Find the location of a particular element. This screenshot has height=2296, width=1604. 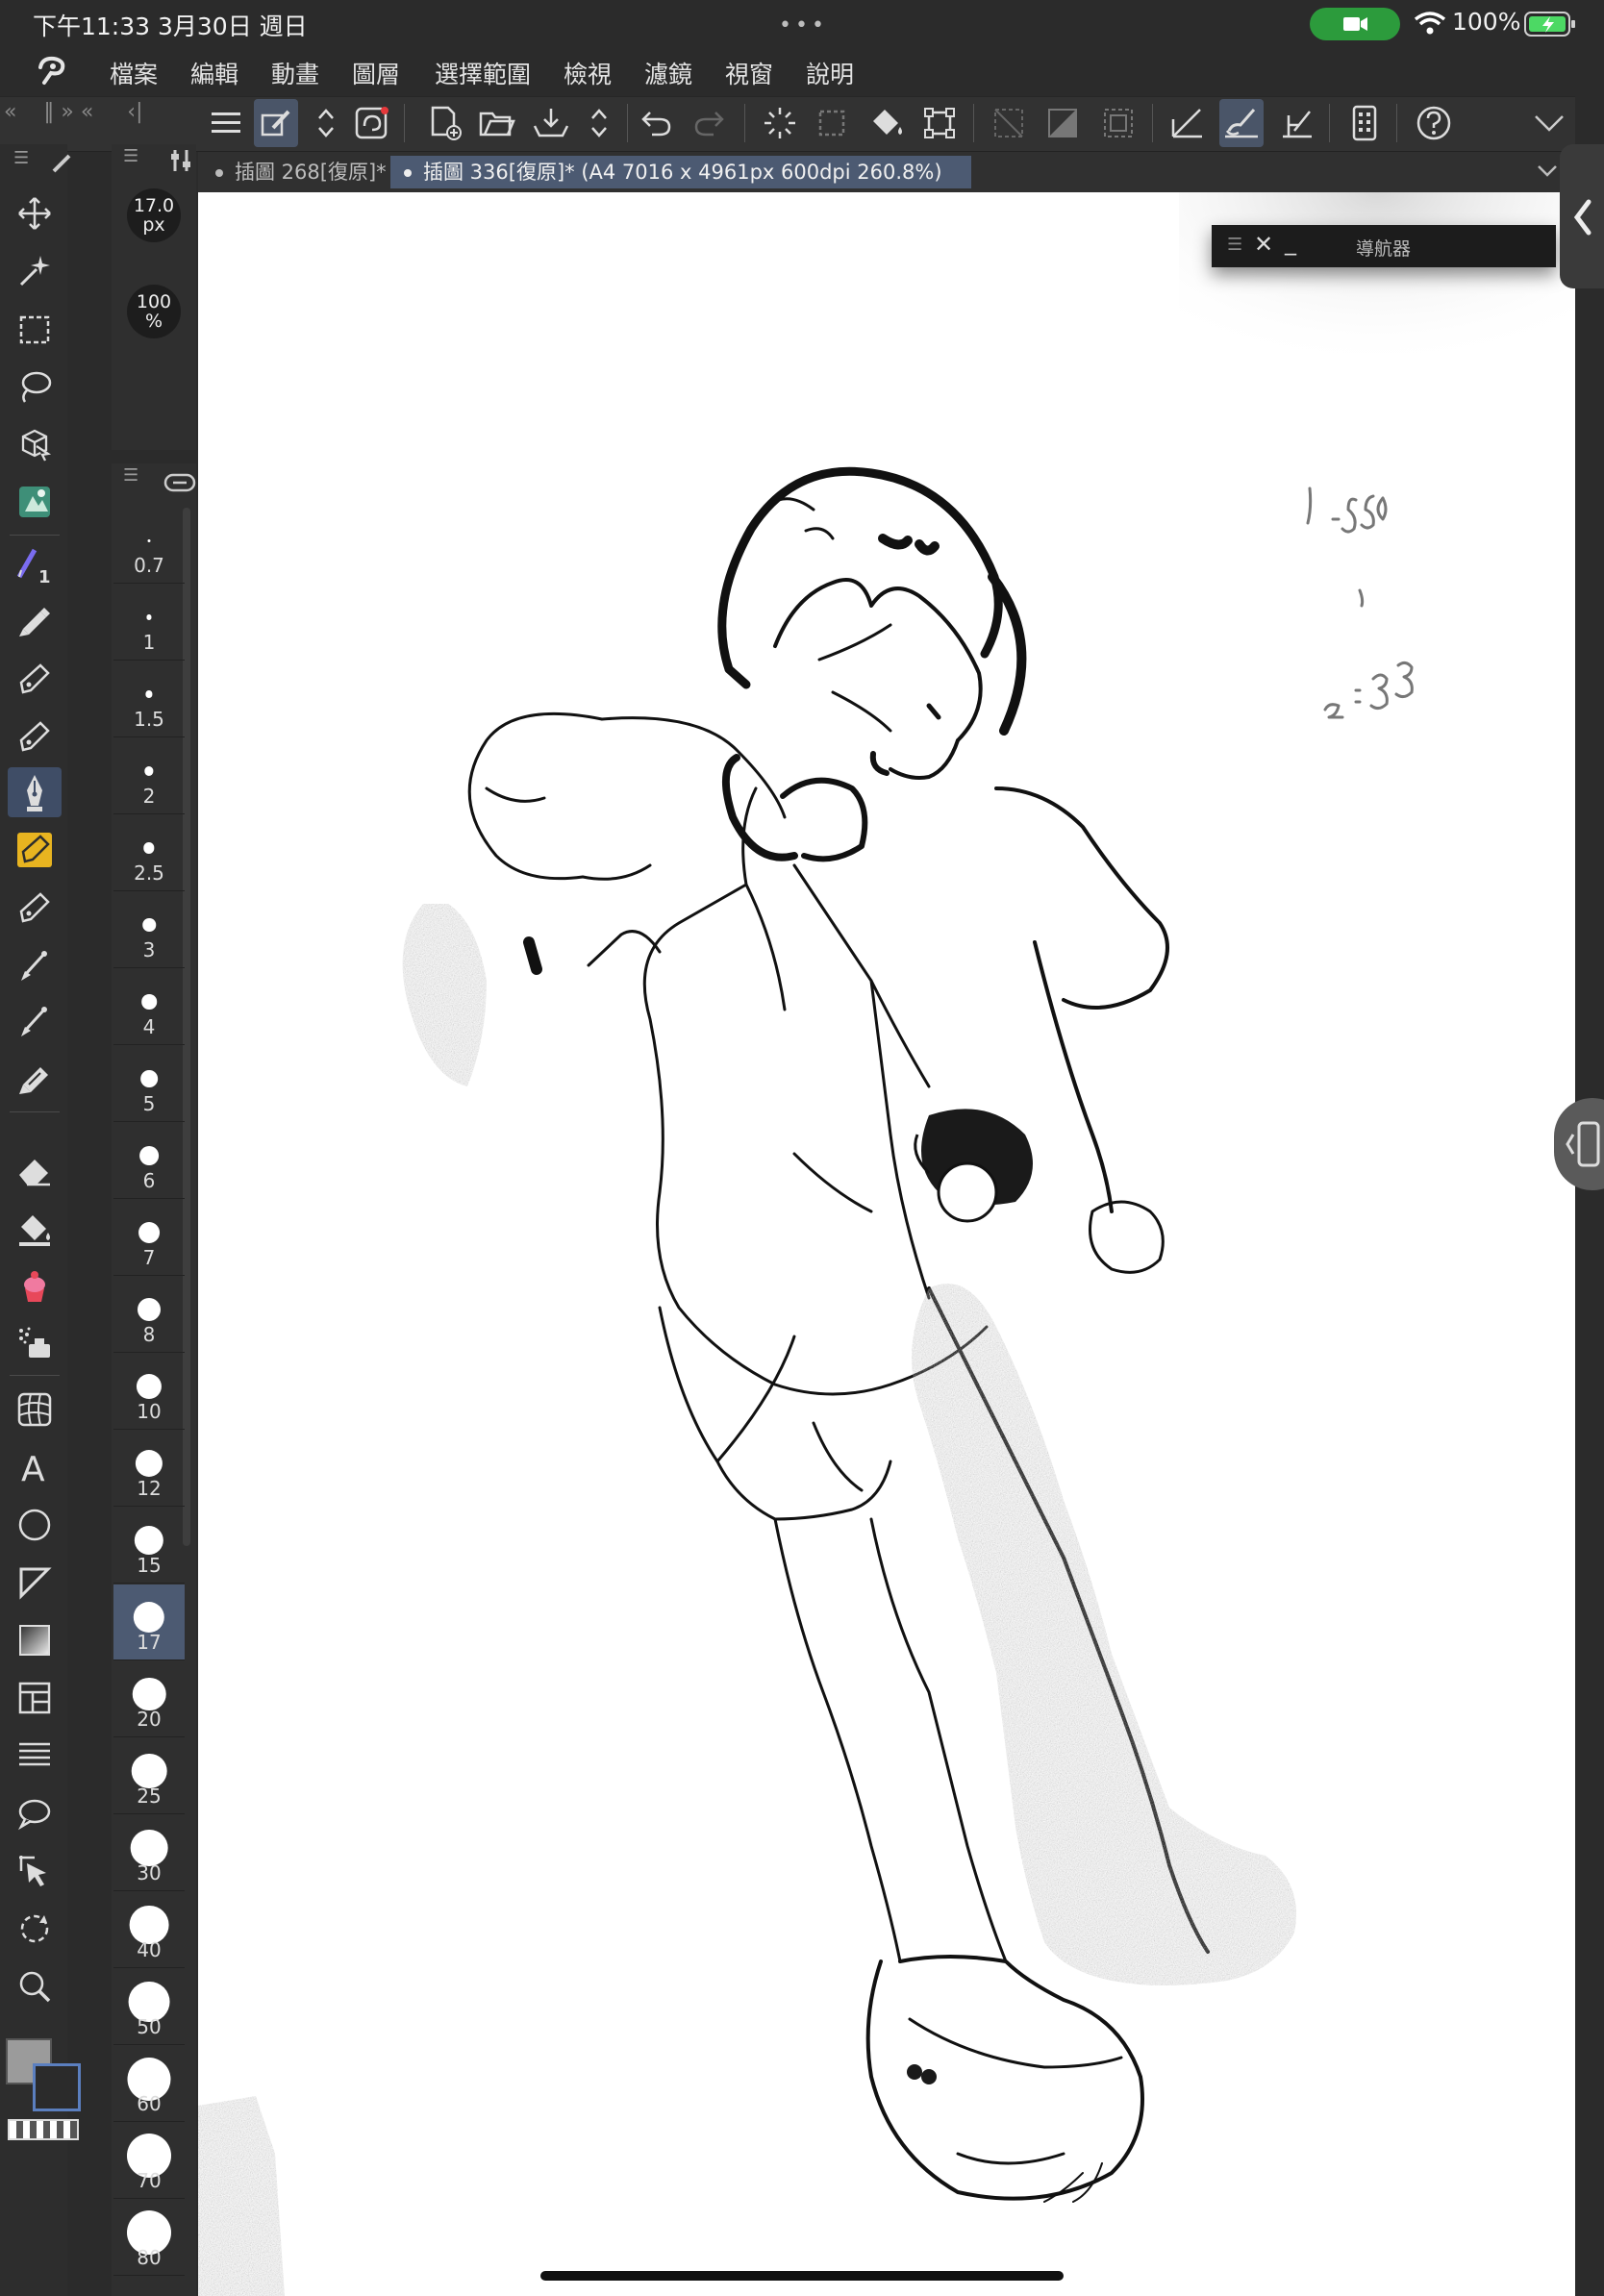

lines-icon is located at coordinates (35, 1756).